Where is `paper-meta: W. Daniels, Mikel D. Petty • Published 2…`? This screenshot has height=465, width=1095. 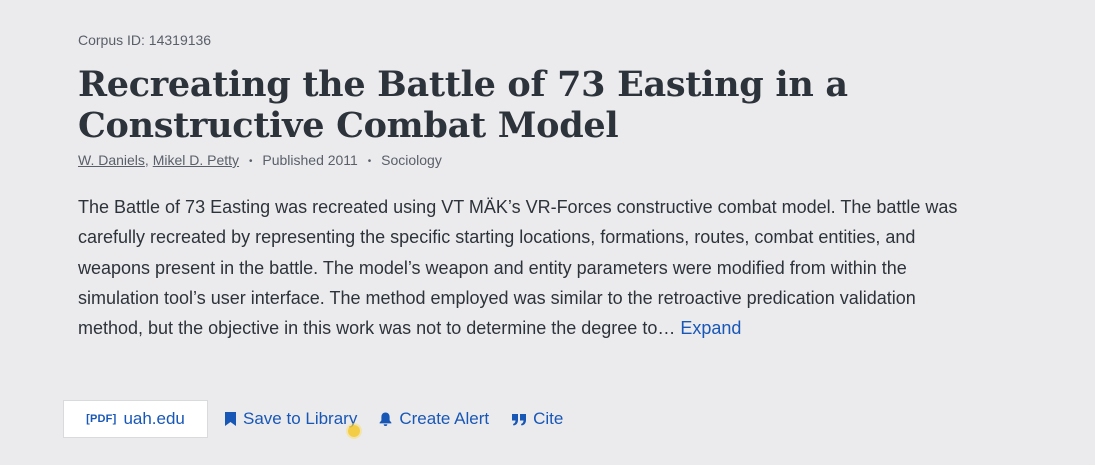
paper-meta: W. Daniels, Mikel D. Petty • Published 2… is located at coordinates (260, 160).